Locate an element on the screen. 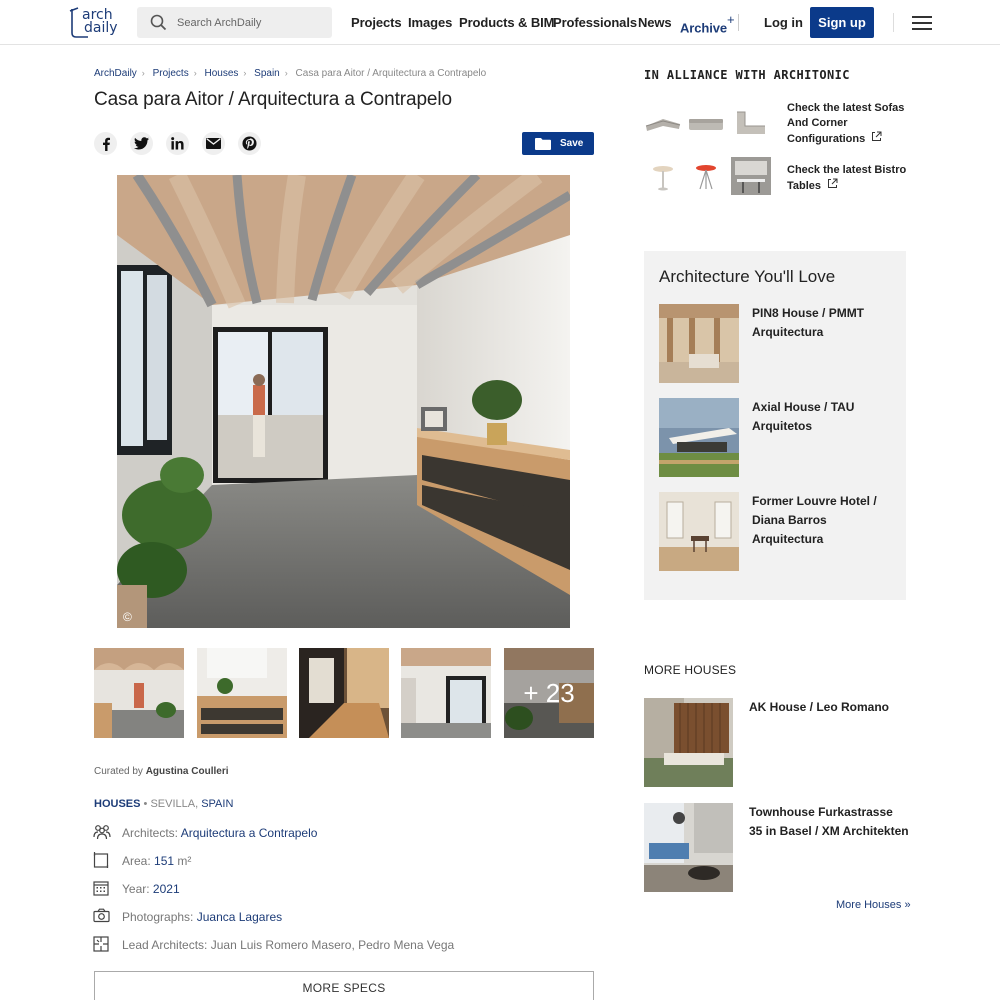 The image size is (1000, 1000). more-houses-title: MORE HOUSES is located at coordinates (690, 670).